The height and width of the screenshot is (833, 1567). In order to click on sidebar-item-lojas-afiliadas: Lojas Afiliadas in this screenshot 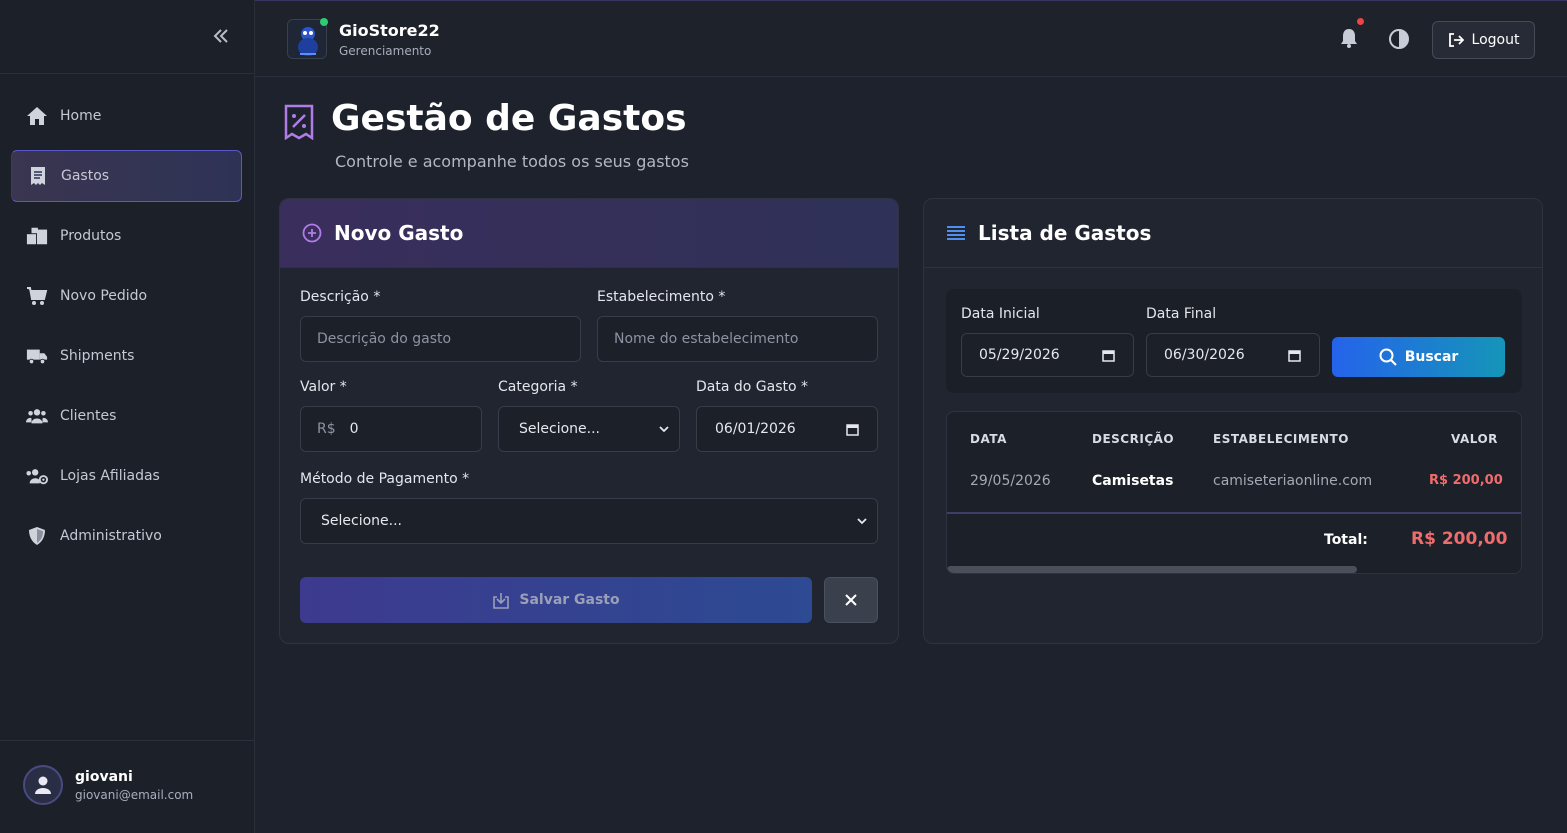, I will do `click(126, 476)`.